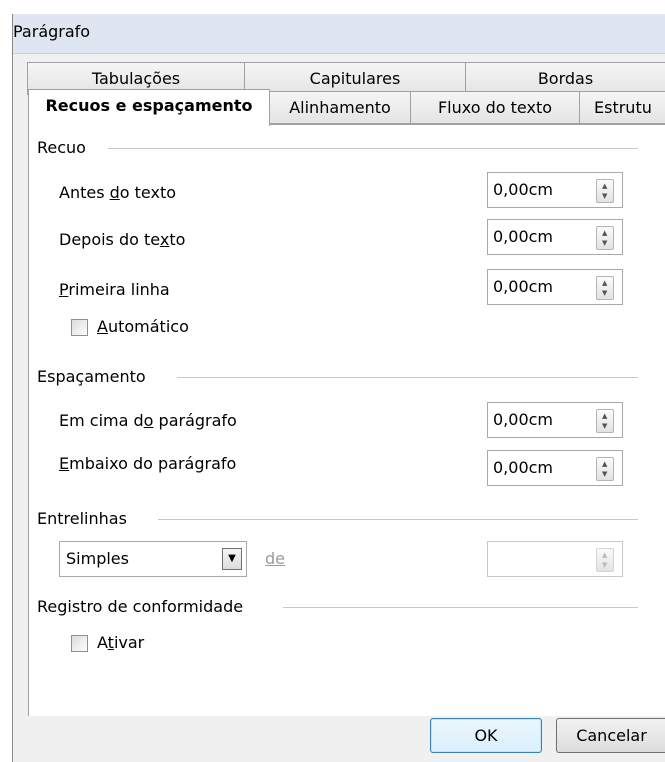 This screenshot has height=762, width=665. What do you see at coordinates (523, 419) in the screenshot?
I see `above-paragraph-value: 0,00cm` at bounding box center [523, 419].